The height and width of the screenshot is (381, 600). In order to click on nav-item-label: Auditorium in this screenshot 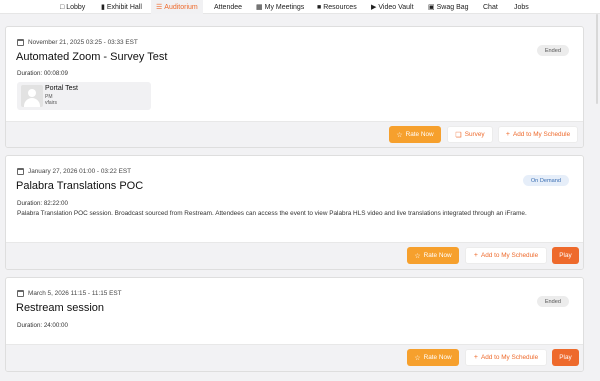, I will do `click(181, 7)`.